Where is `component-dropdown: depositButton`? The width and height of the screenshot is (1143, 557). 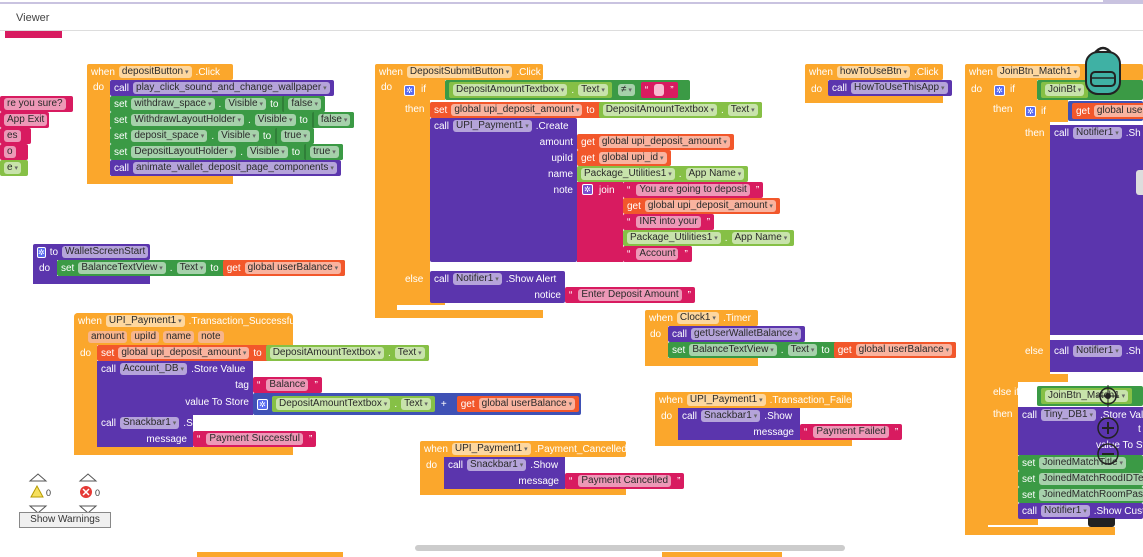
component-dropdown: depositButton is located at coordinates (155, 72).